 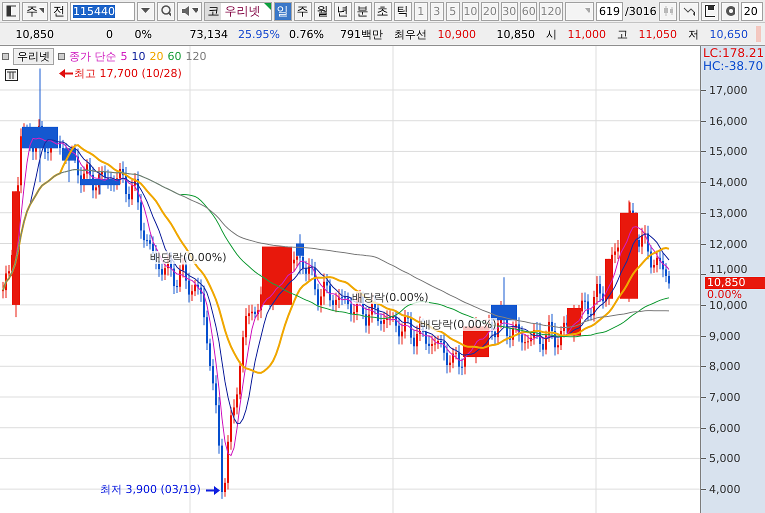 I want to click on corner-marker-icon, so click(x=267, y=6).